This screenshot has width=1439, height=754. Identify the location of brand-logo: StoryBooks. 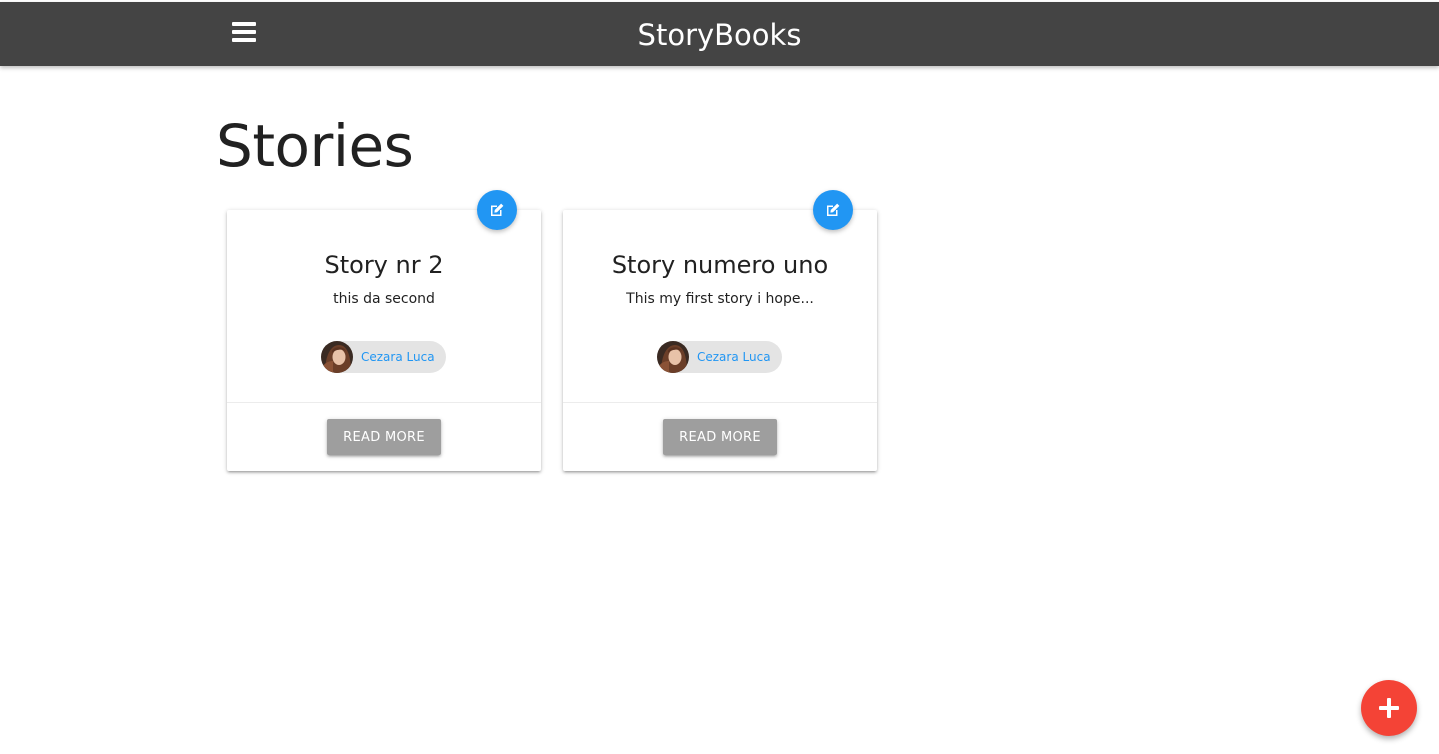
(719, 34).